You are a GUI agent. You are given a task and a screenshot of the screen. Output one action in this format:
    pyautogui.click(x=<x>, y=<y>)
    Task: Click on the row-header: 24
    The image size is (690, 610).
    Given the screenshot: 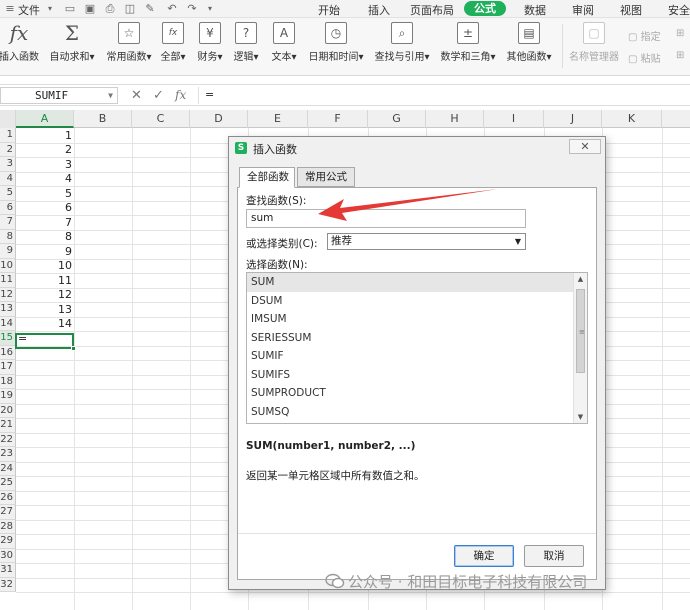 What is the action you would take?
    pyautogui.click(x=8, y=468)
    